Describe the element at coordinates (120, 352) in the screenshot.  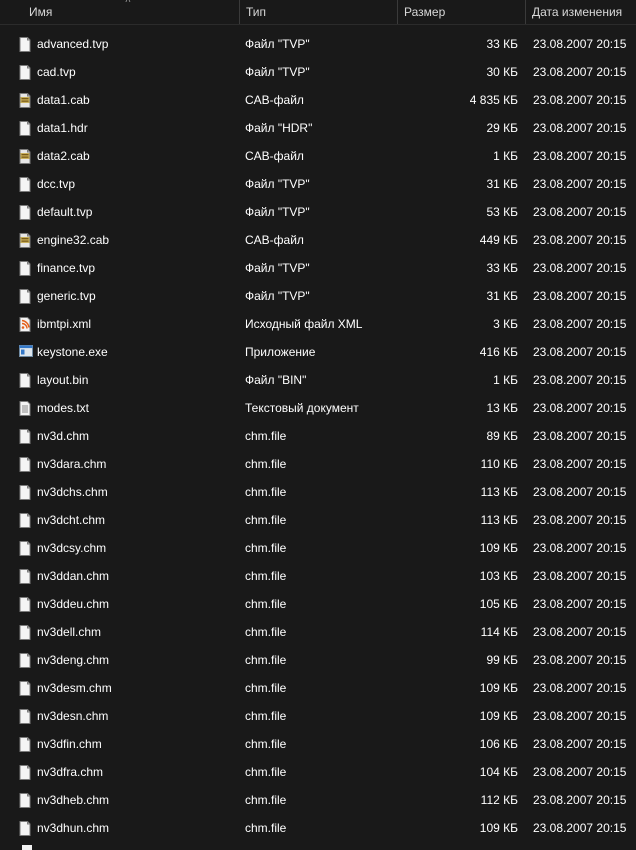
I see `file-name-cell: keystone.exe` at that location.